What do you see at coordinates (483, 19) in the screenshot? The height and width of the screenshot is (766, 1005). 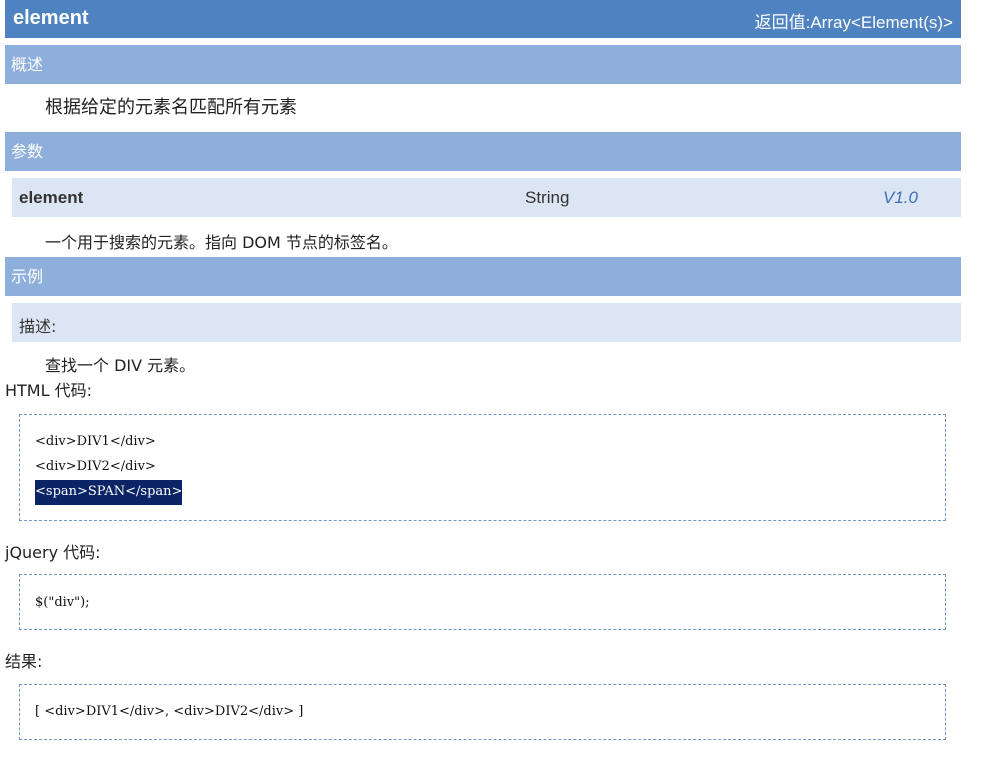 I see `title-bar: element 返回值:Array<Element(s)>` at bounding box center [483, 19].